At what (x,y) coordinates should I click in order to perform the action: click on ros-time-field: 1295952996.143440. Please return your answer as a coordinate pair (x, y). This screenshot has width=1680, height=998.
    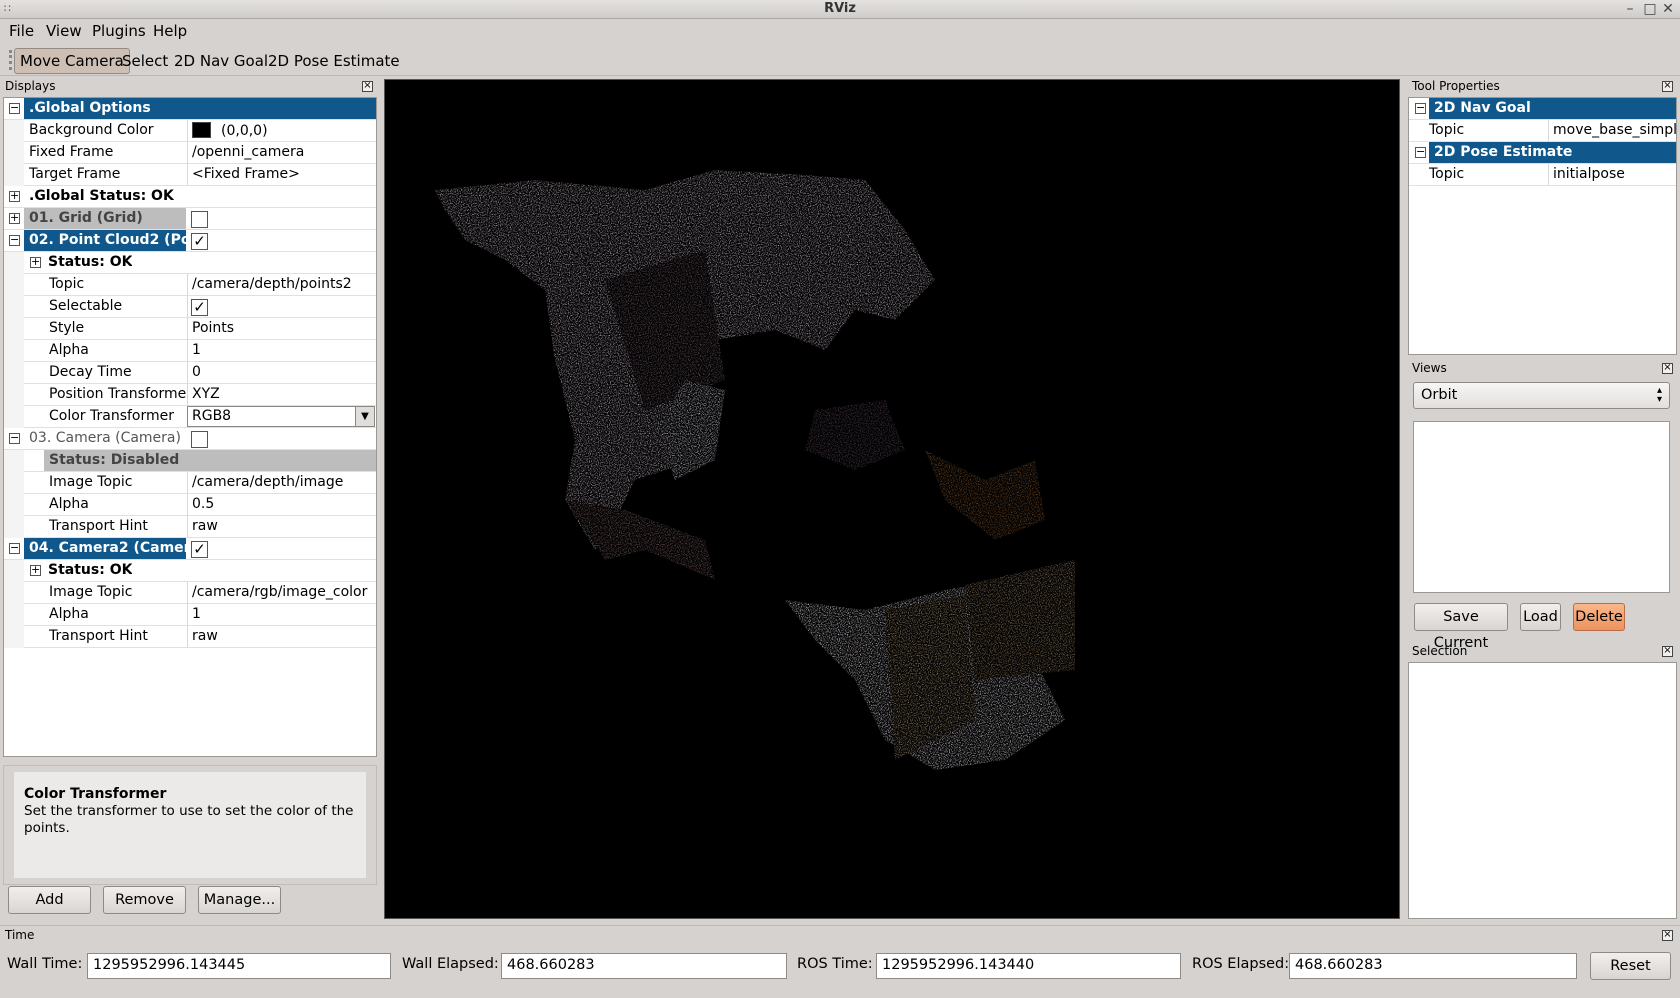
    Looking at the image, I should click on (1028, 966).